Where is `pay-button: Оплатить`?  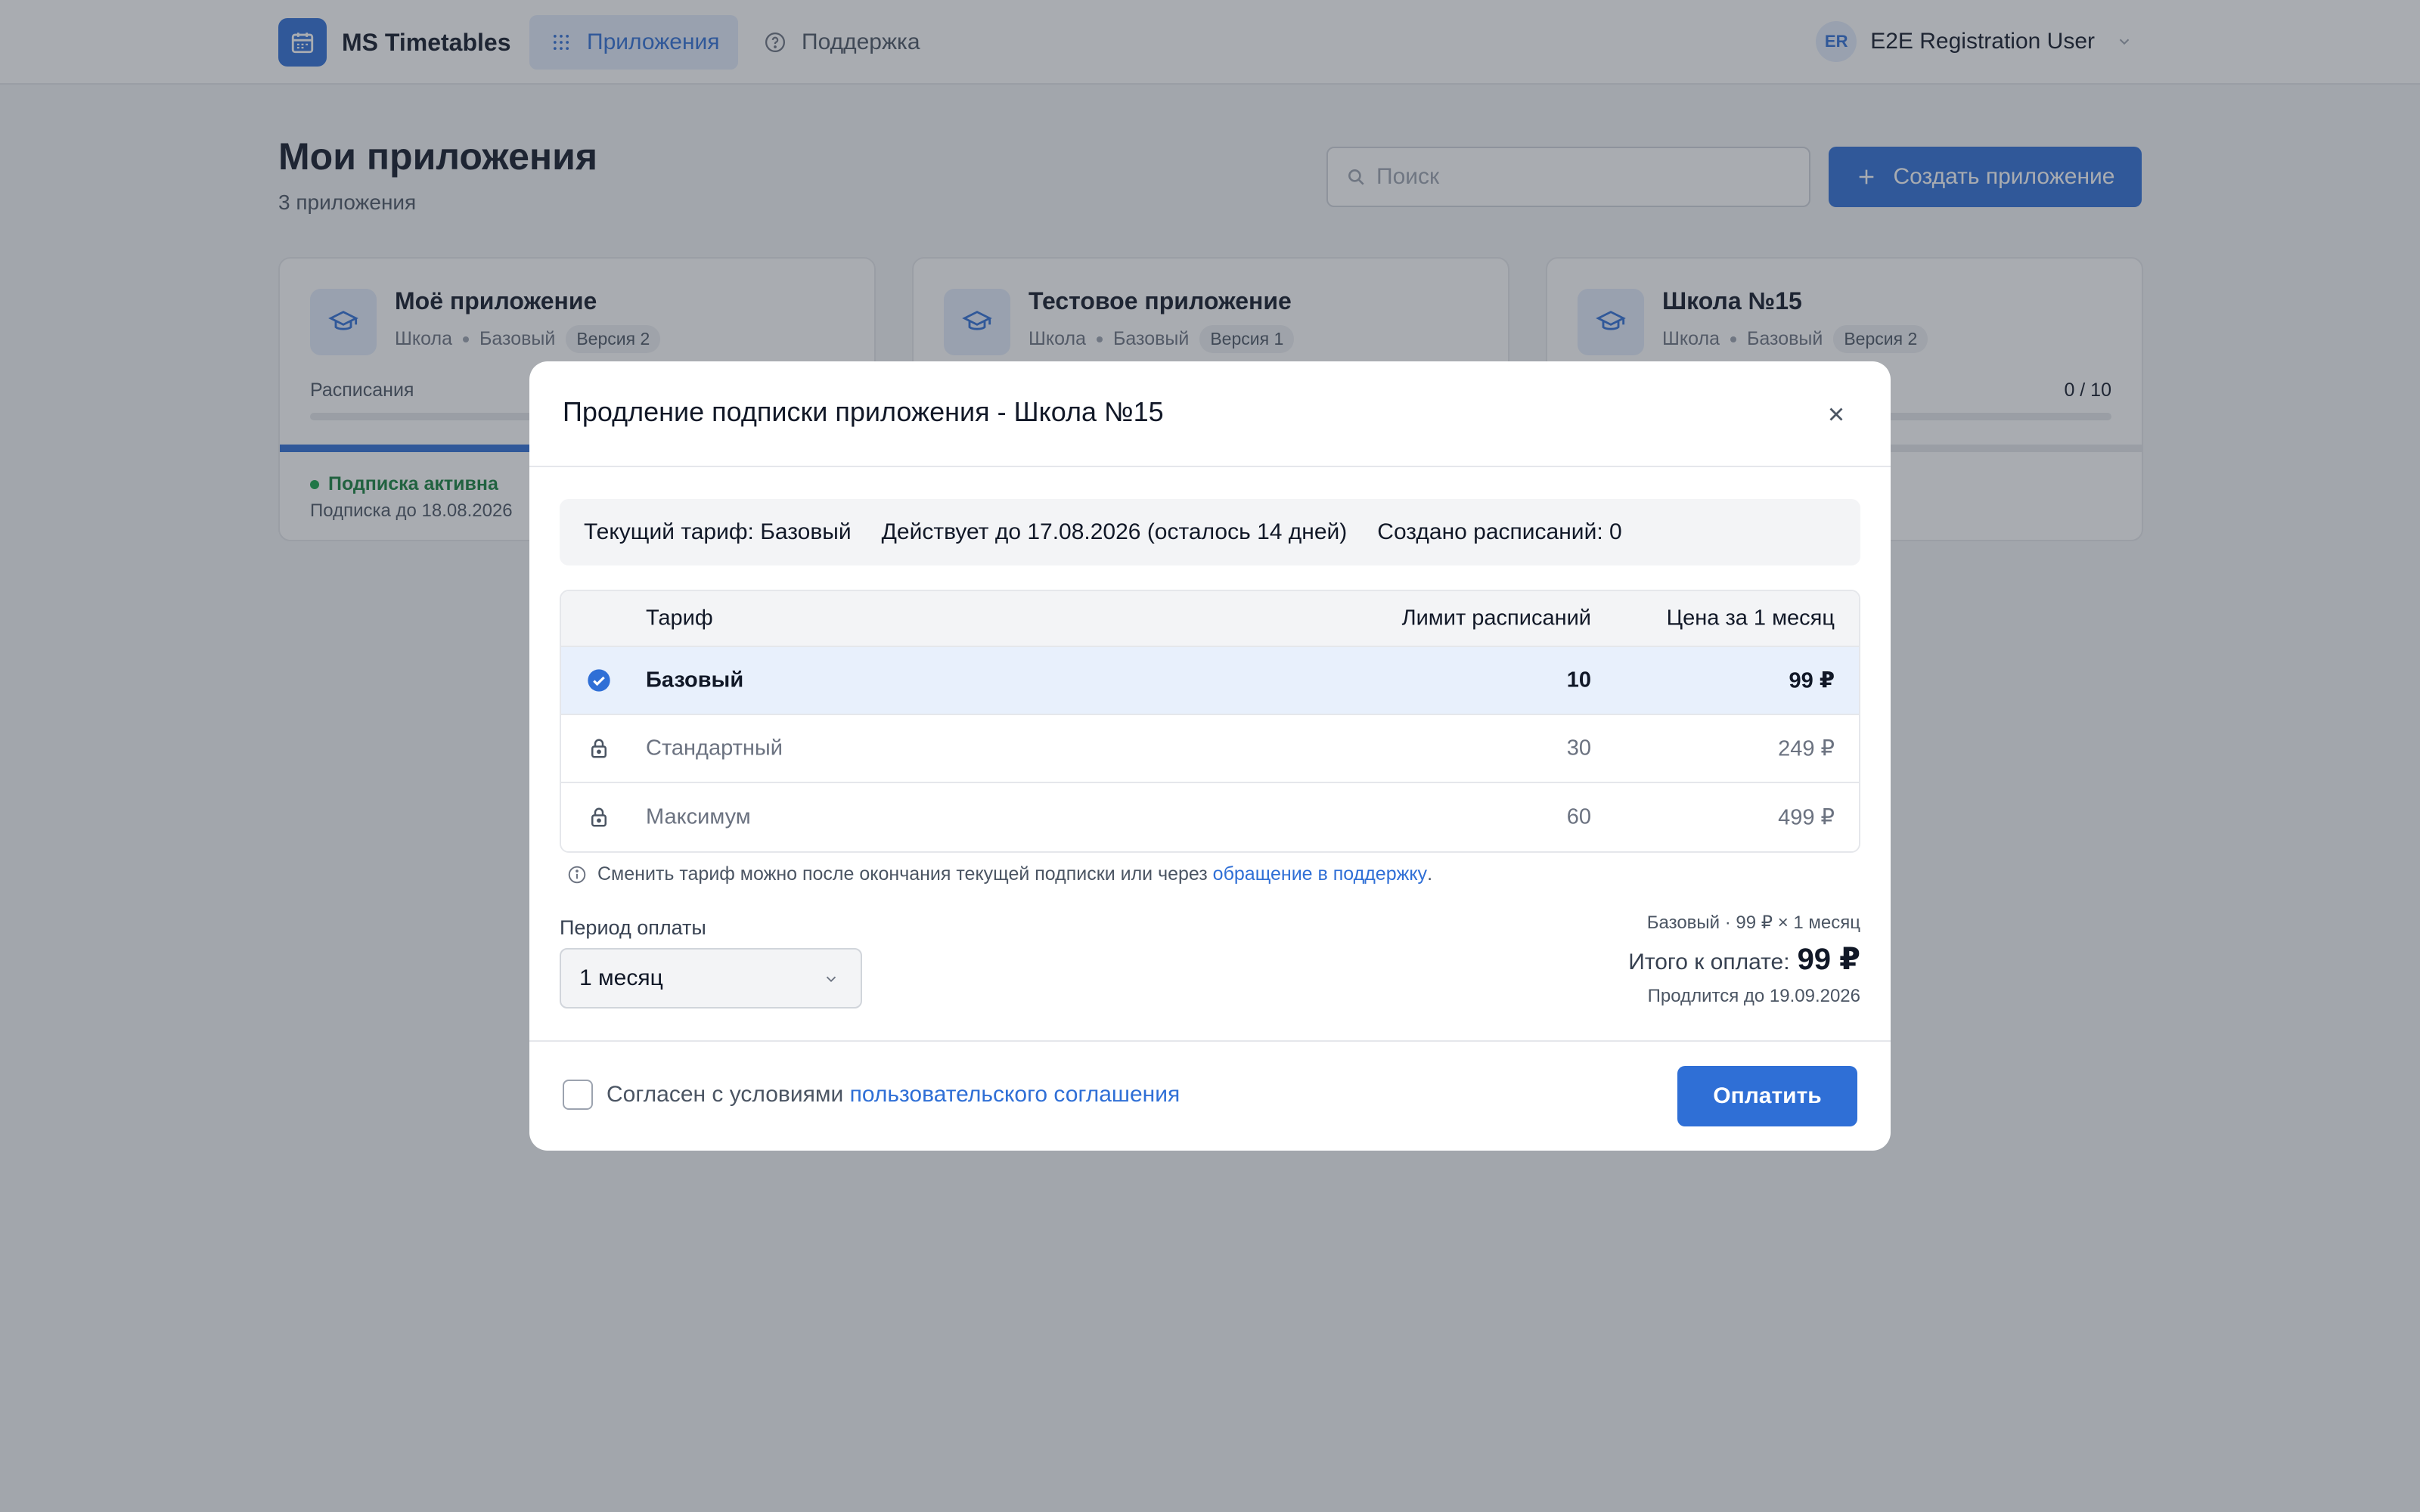 pay-button: Оплатить is located at coordinates (1767, 1096).